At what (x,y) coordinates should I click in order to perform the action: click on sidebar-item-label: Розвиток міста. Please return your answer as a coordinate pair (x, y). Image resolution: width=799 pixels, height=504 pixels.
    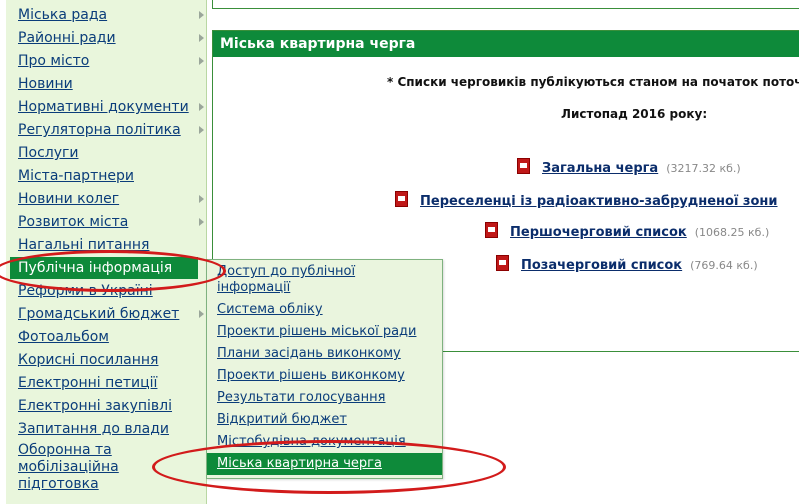
    Looking at the image, I should click on (73, 222).